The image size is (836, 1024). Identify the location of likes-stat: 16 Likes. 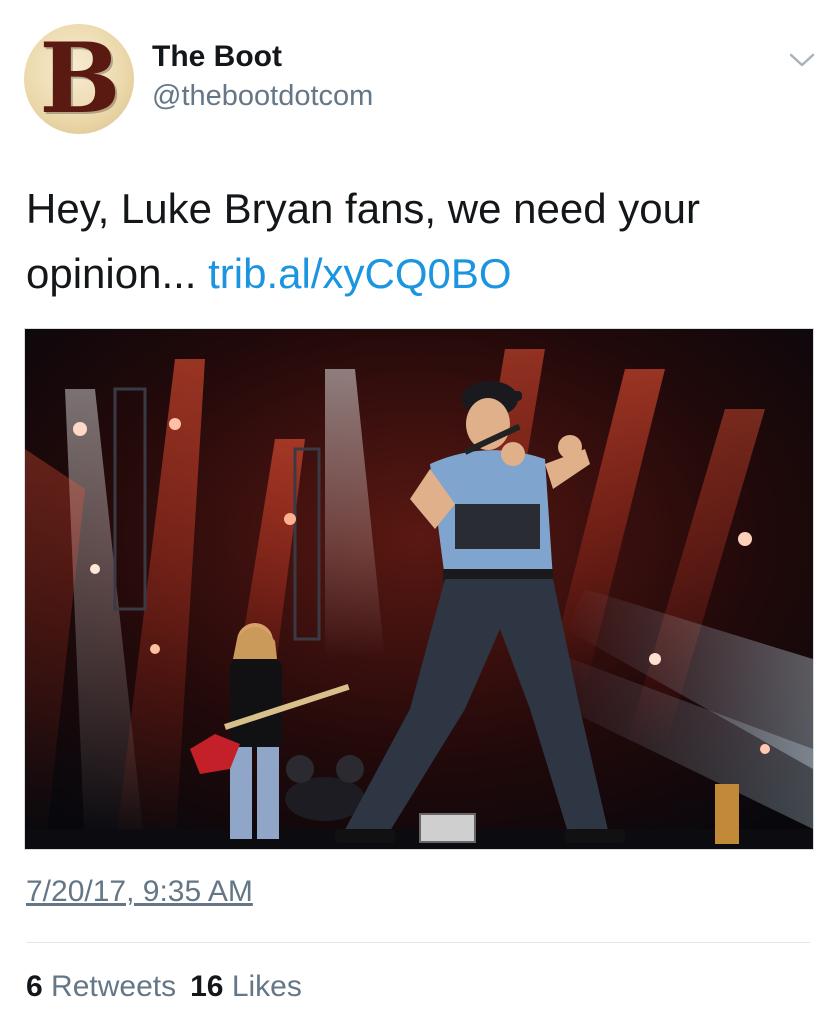
(246, 986).